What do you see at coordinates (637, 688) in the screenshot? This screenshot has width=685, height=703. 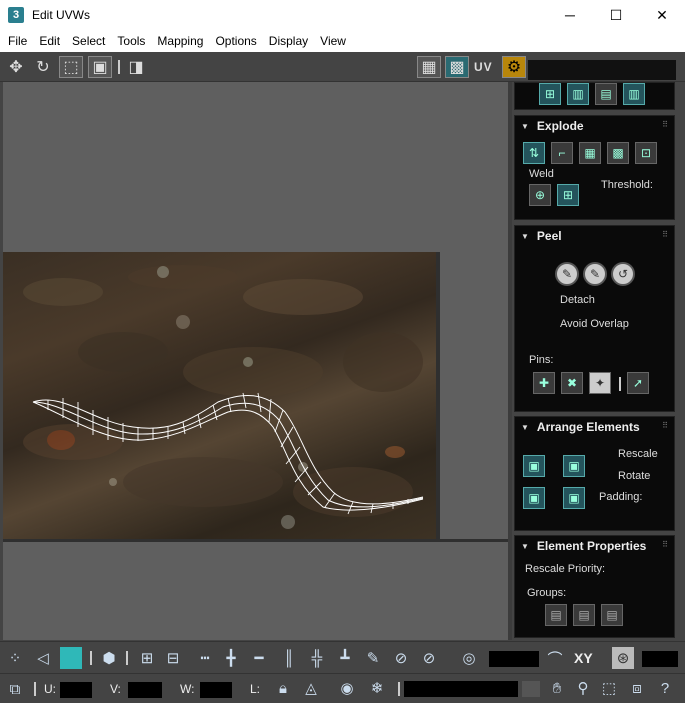 I see `zoom-extents-icon: ⧈` at bounding box center [637, 688].